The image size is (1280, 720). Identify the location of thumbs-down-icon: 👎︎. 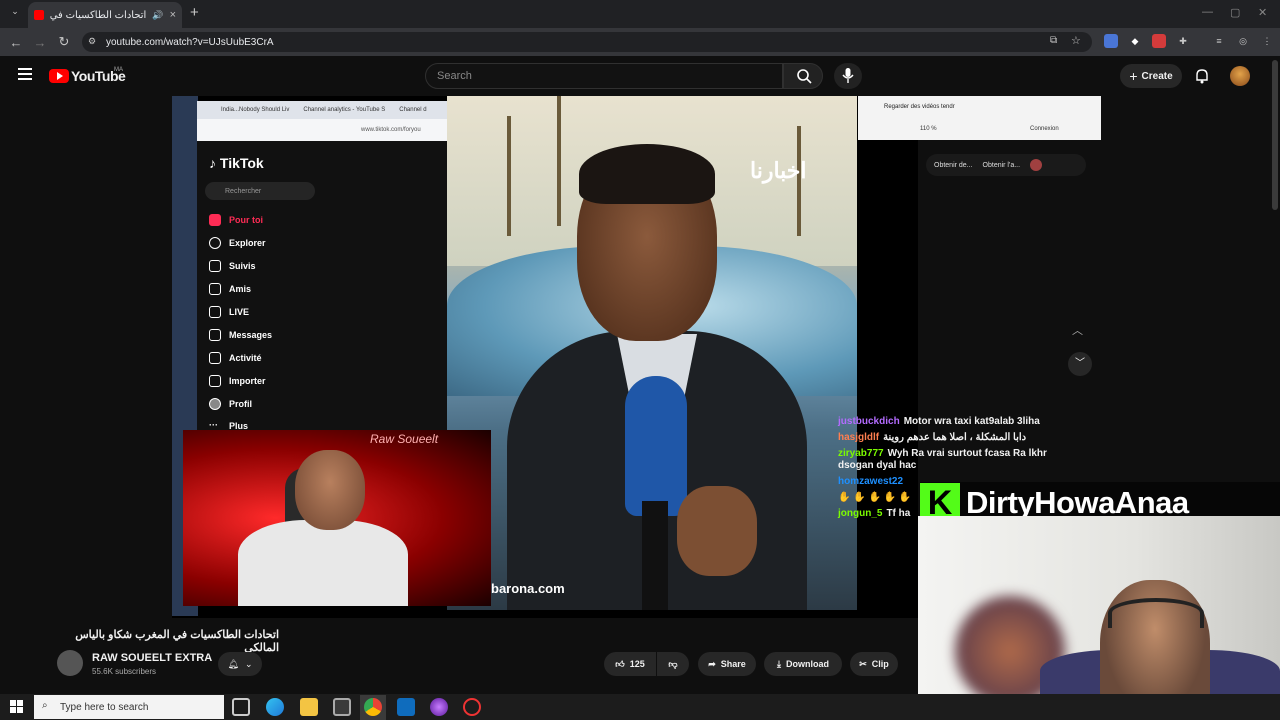
(673, 663).